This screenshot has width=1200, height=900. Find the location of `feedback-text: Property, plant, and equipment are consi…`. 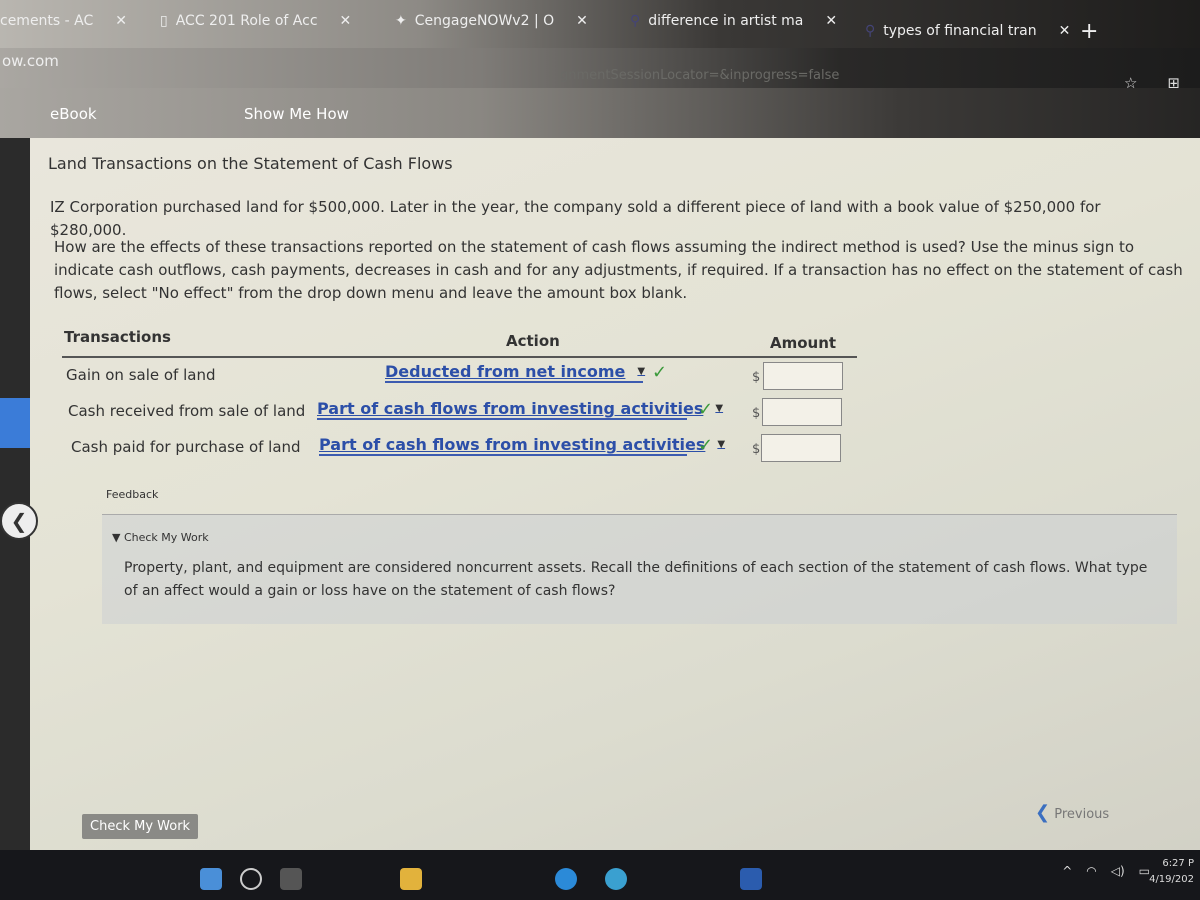

feedback-text: Property, plant, and equipment are consi… is located at coordinates (636, 579).